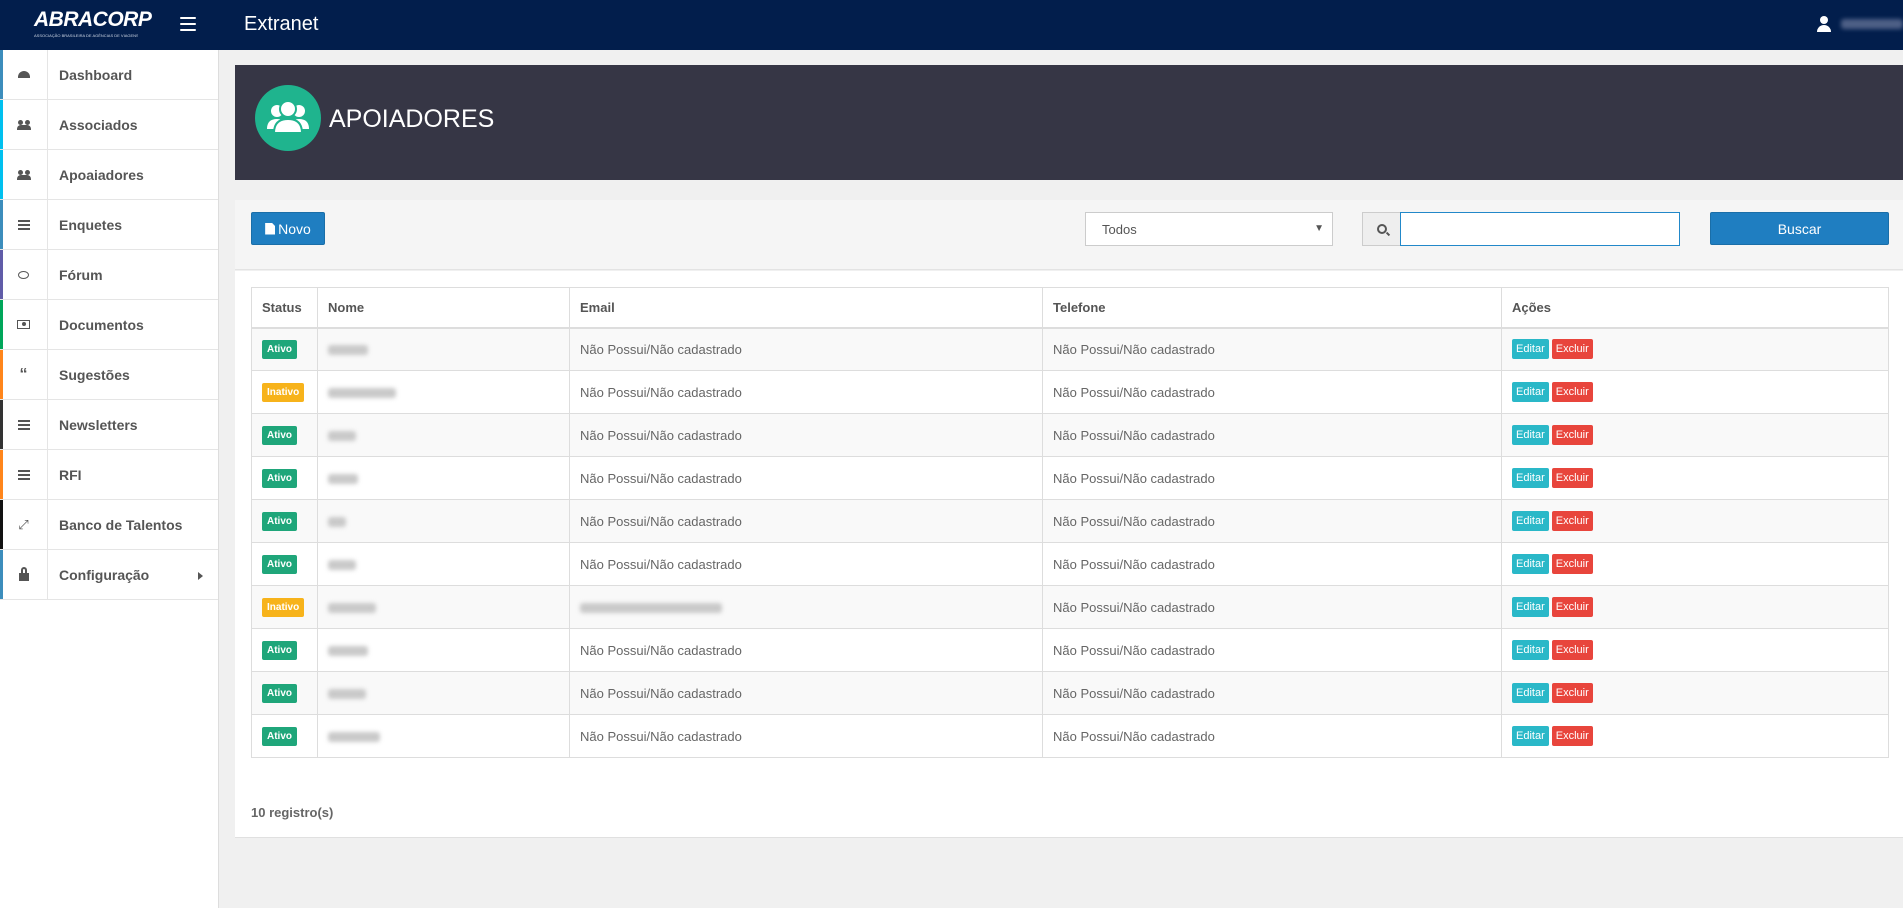 The width and height of the screenshot is (1903, 908). I want to click on file-icon, so click(270, 228).